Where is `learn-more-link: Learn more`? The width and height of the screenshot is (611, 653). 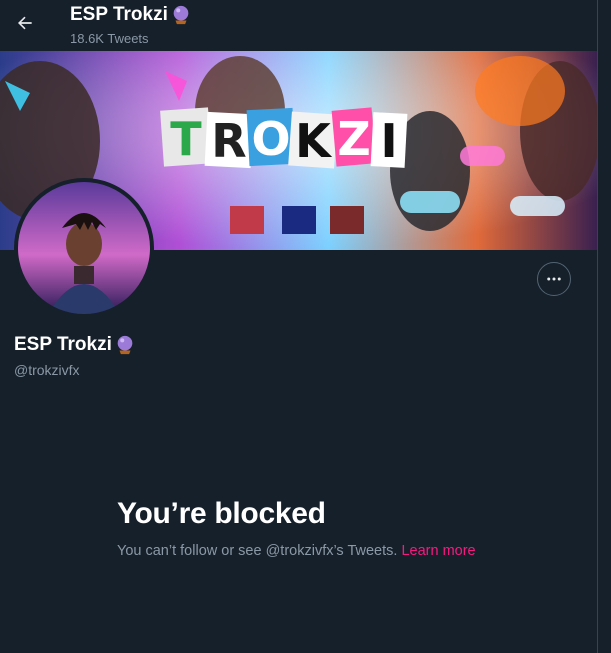
learn-more-link: Learn more is located at coordinates (438, 551).